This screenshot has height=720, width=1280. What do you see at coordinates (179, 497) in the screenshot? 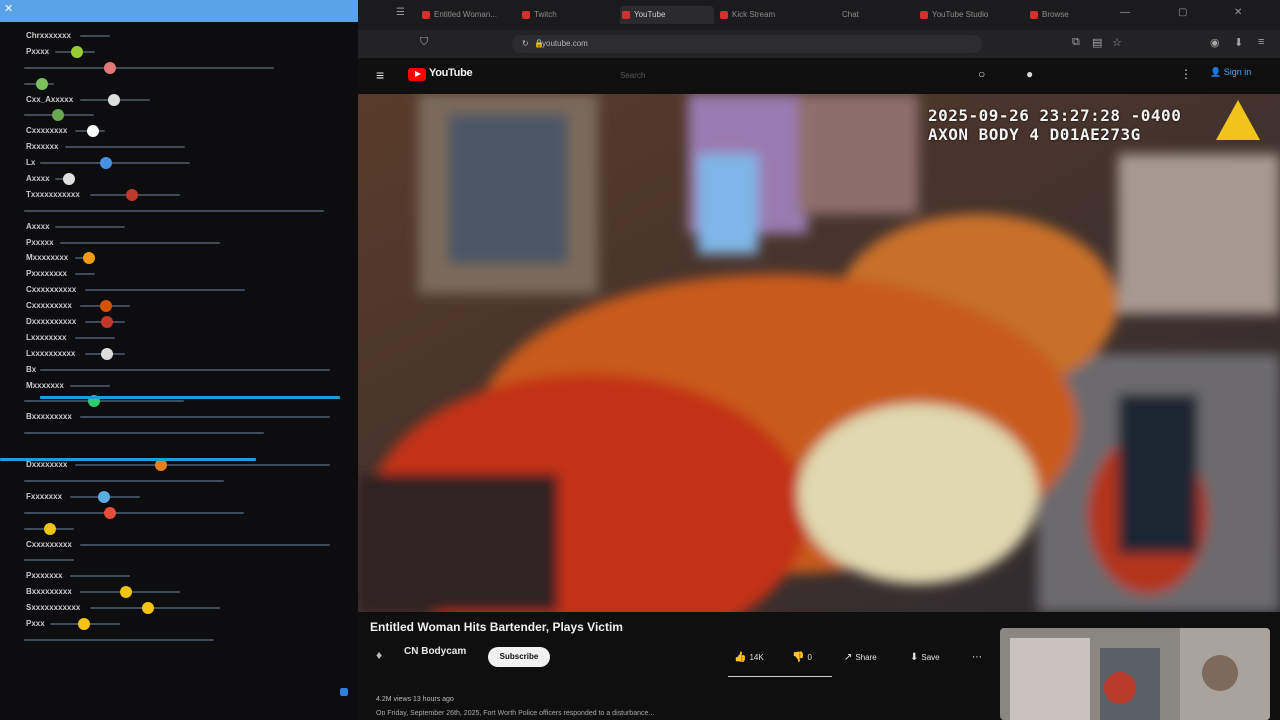
I see `chat-message: Fxxxxxxx` at bounding box center [179, 497].